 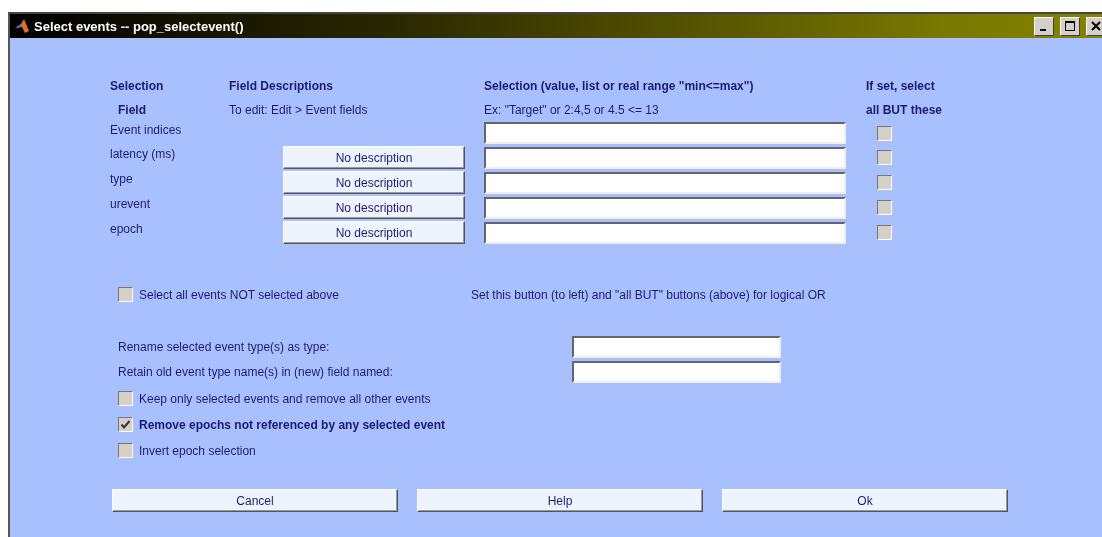 What do you see at coordinates (282, 87) in the screenshot?
I see `column-heading: Field Descriptions` at bounding box center [282, 87].